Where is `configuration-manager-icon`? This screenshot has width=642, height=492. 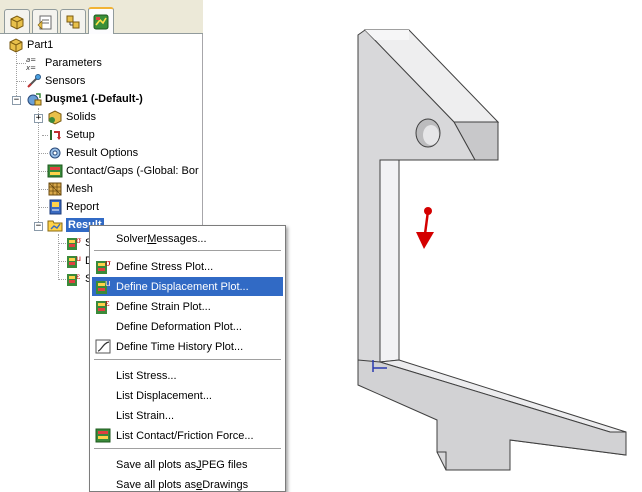
configuration-manager-icon is located at coordinates (73, 21).